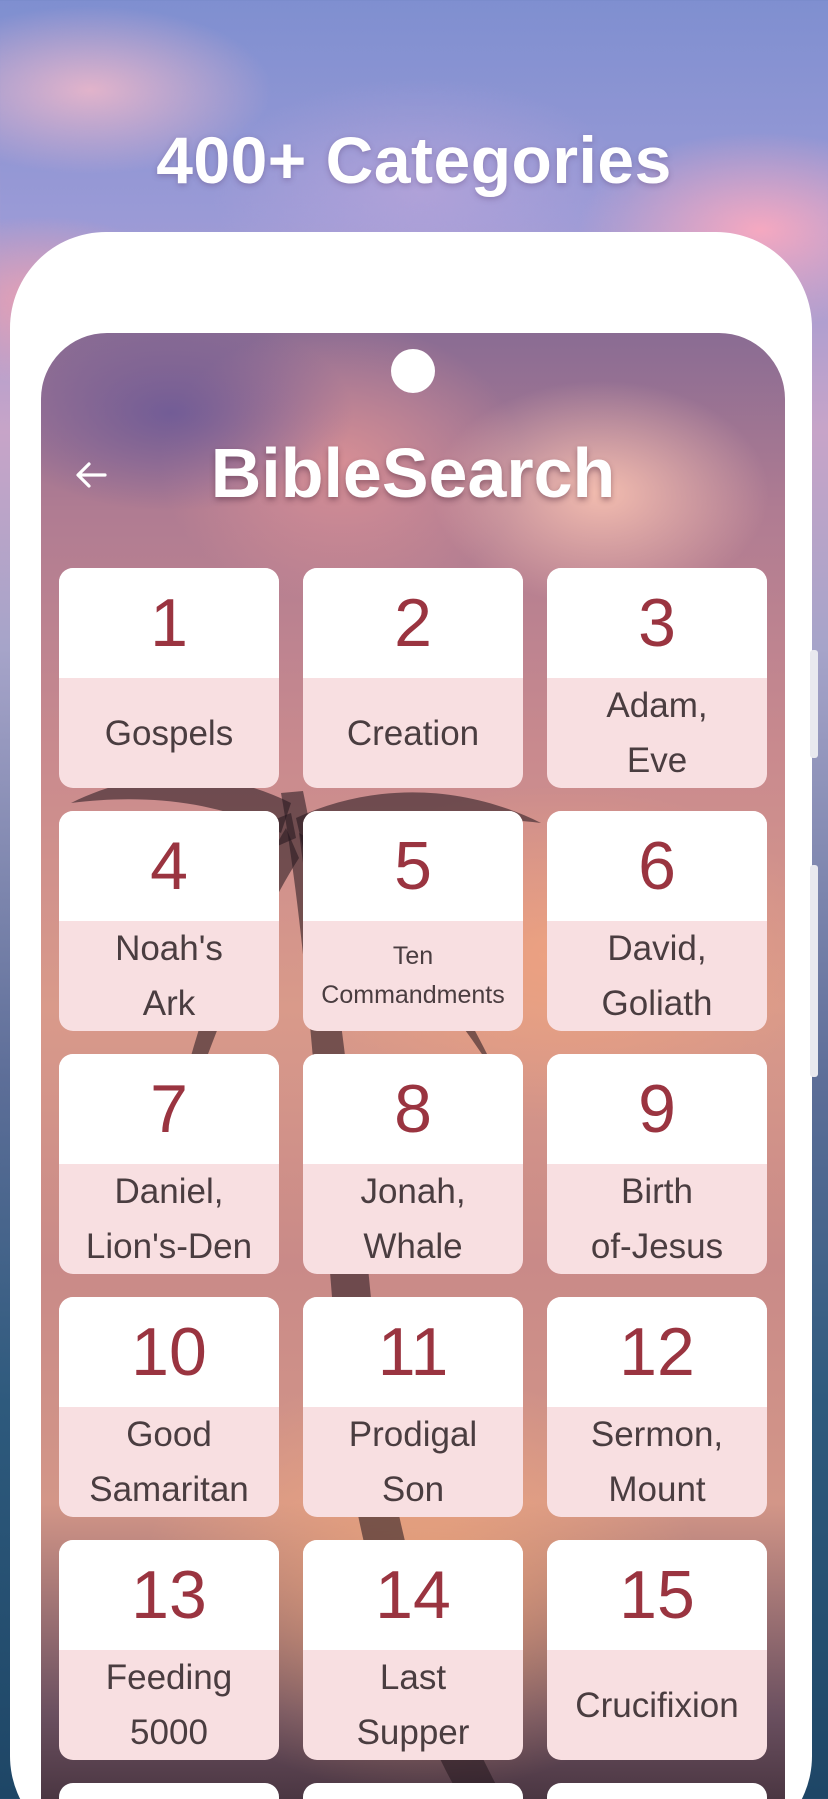 This screenshot has width=828, height=1799. I want to click on category-label: Creation, so click(413, 733).